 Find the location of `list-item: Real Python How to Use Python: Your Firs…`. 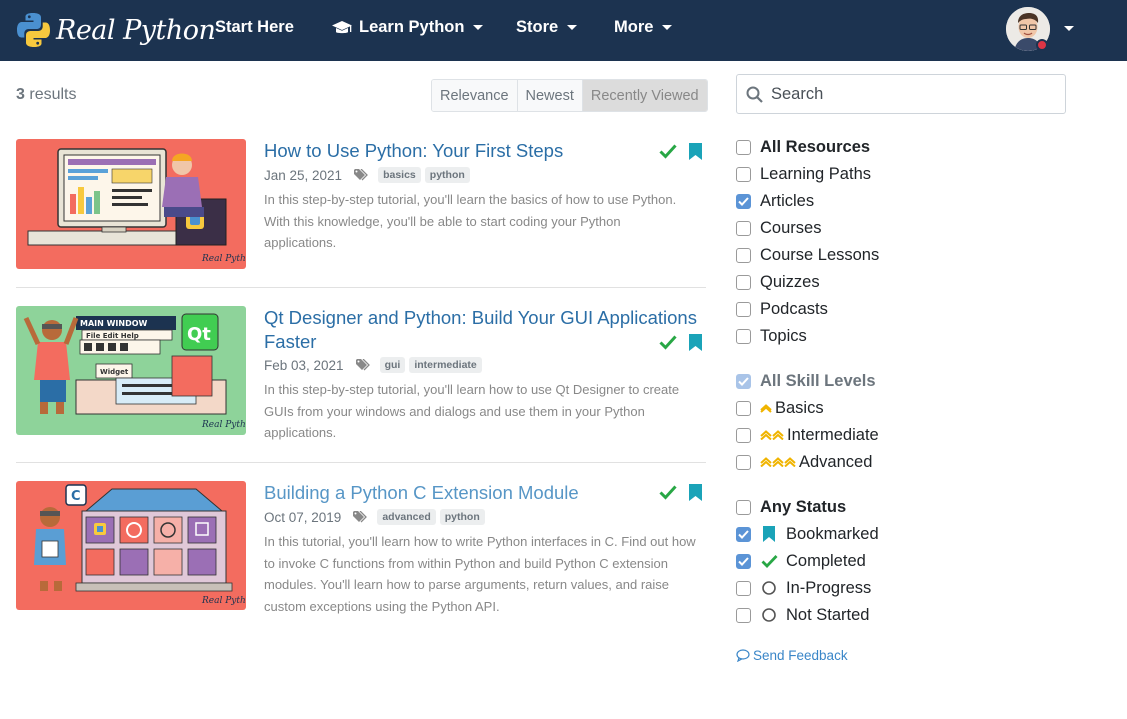

list-item: Real Python How to Use Python: Your Firs… is located at coordinates (361, 209).